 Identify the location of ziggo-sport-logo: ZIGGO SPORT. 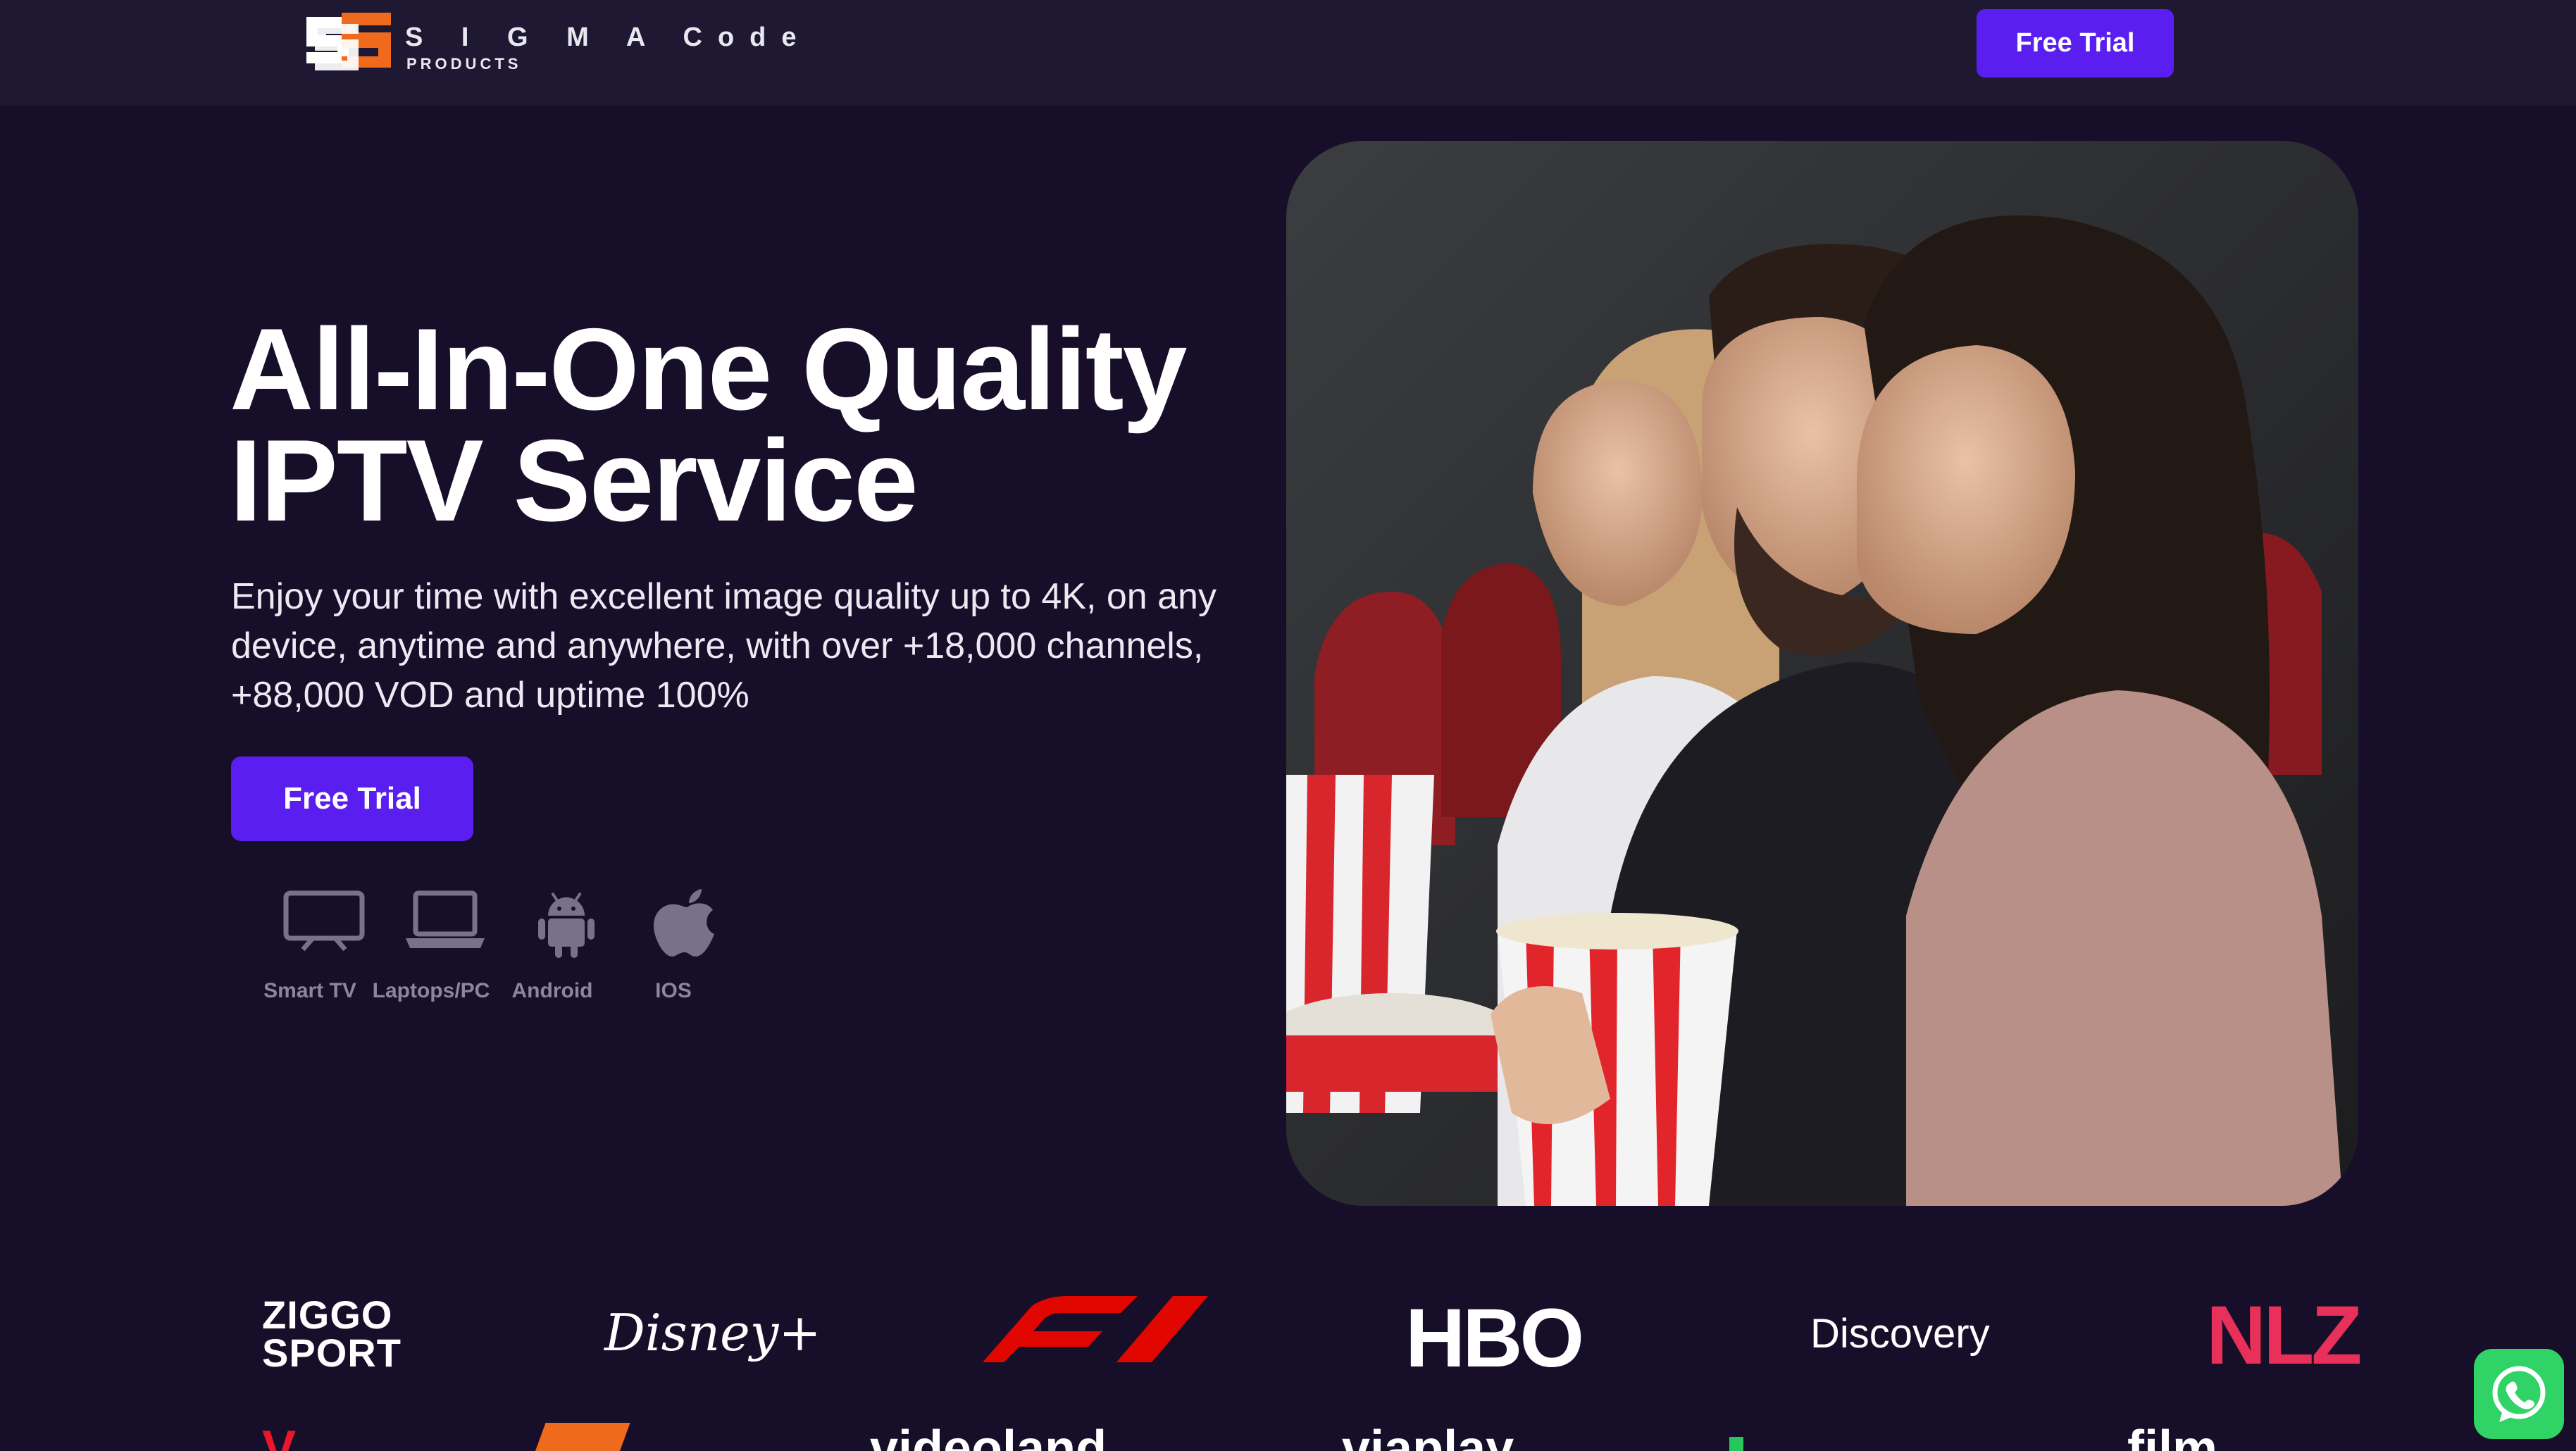
(332, 1334).